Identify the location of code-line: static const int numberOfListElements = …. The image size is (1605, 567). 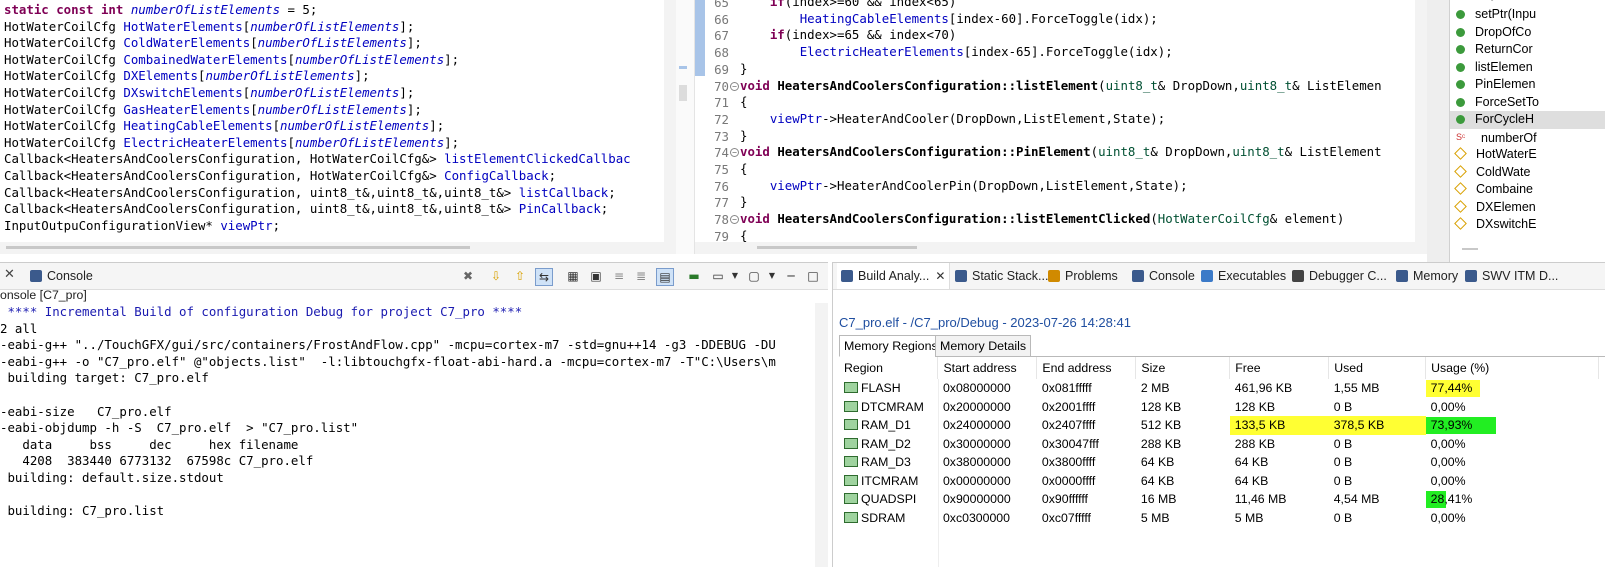
(160, 10).